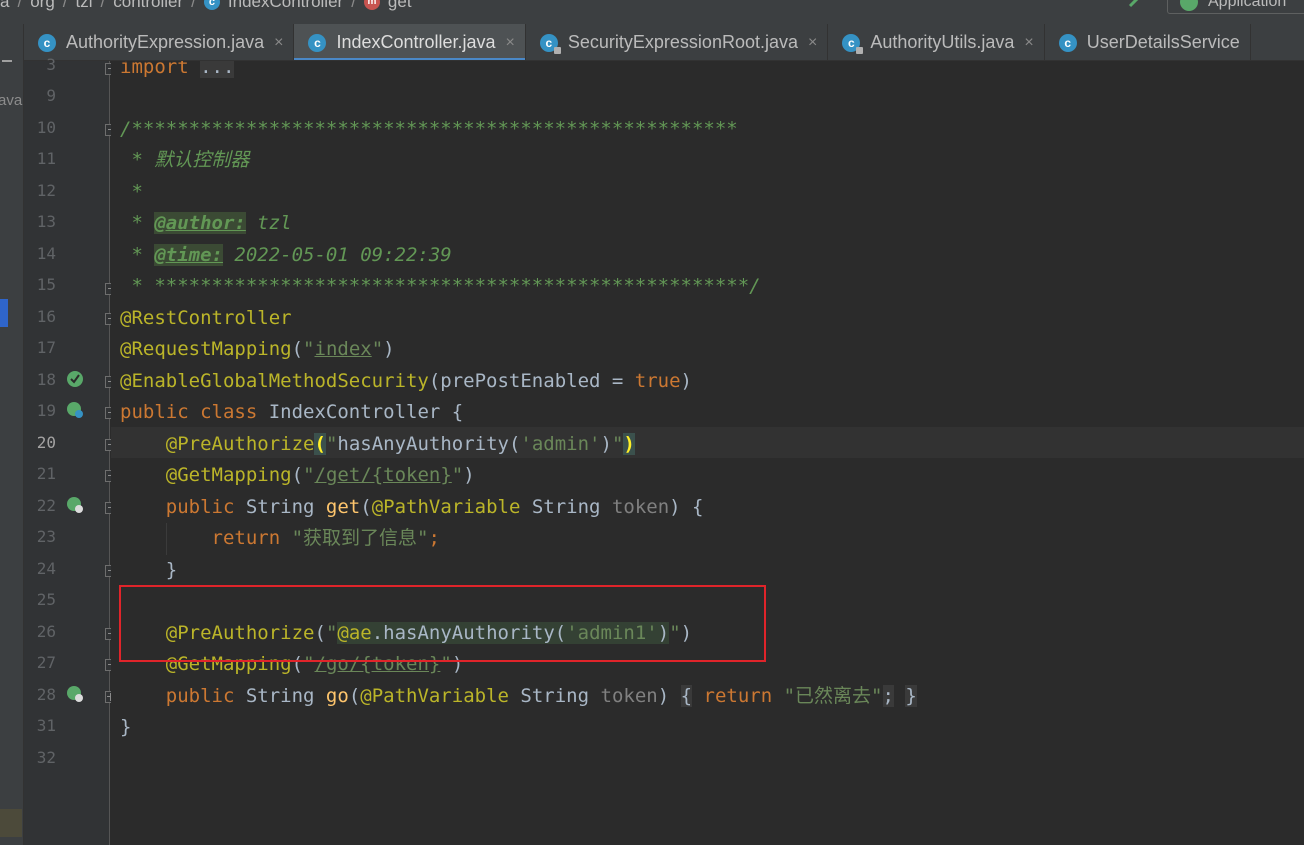 This screenshot has height=845, width=1304. What do you see at coordinates (4, 313) in the screenshot?
I see `project-tree-selection` at bounding box center [4, 313].